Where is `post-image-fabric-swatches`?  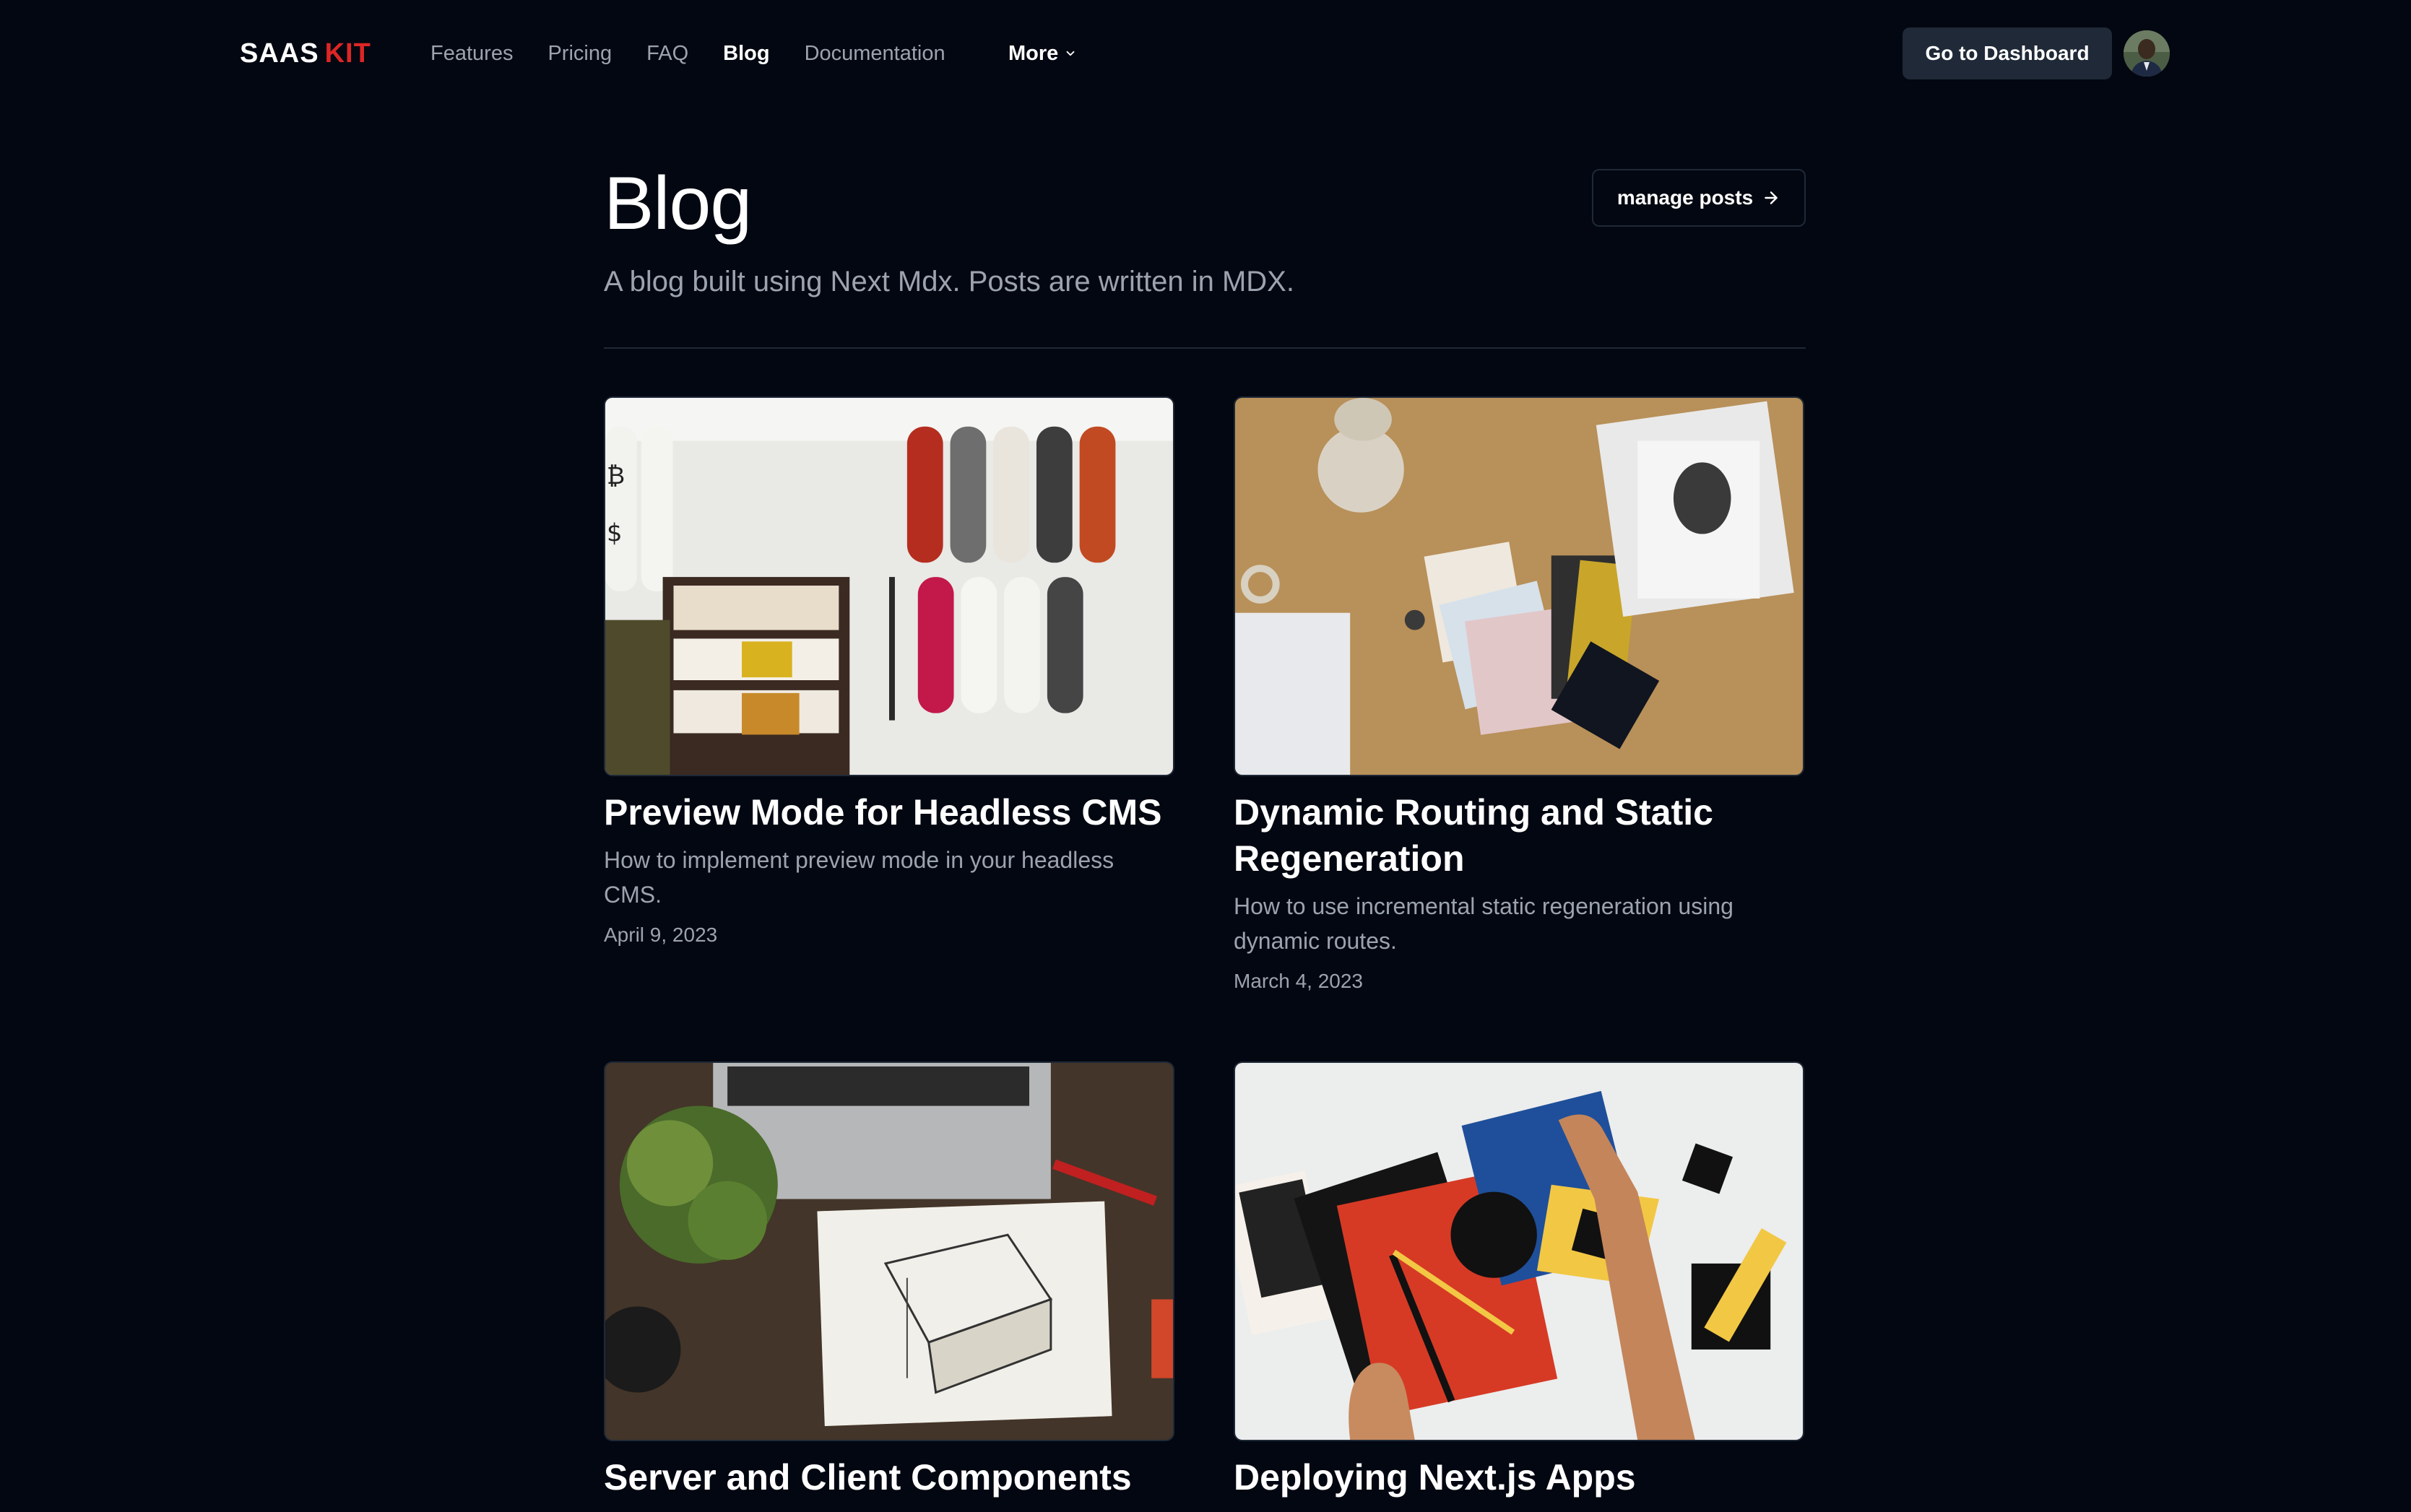
post-image-fabric-swatches is located at coordinates (1519, 586).